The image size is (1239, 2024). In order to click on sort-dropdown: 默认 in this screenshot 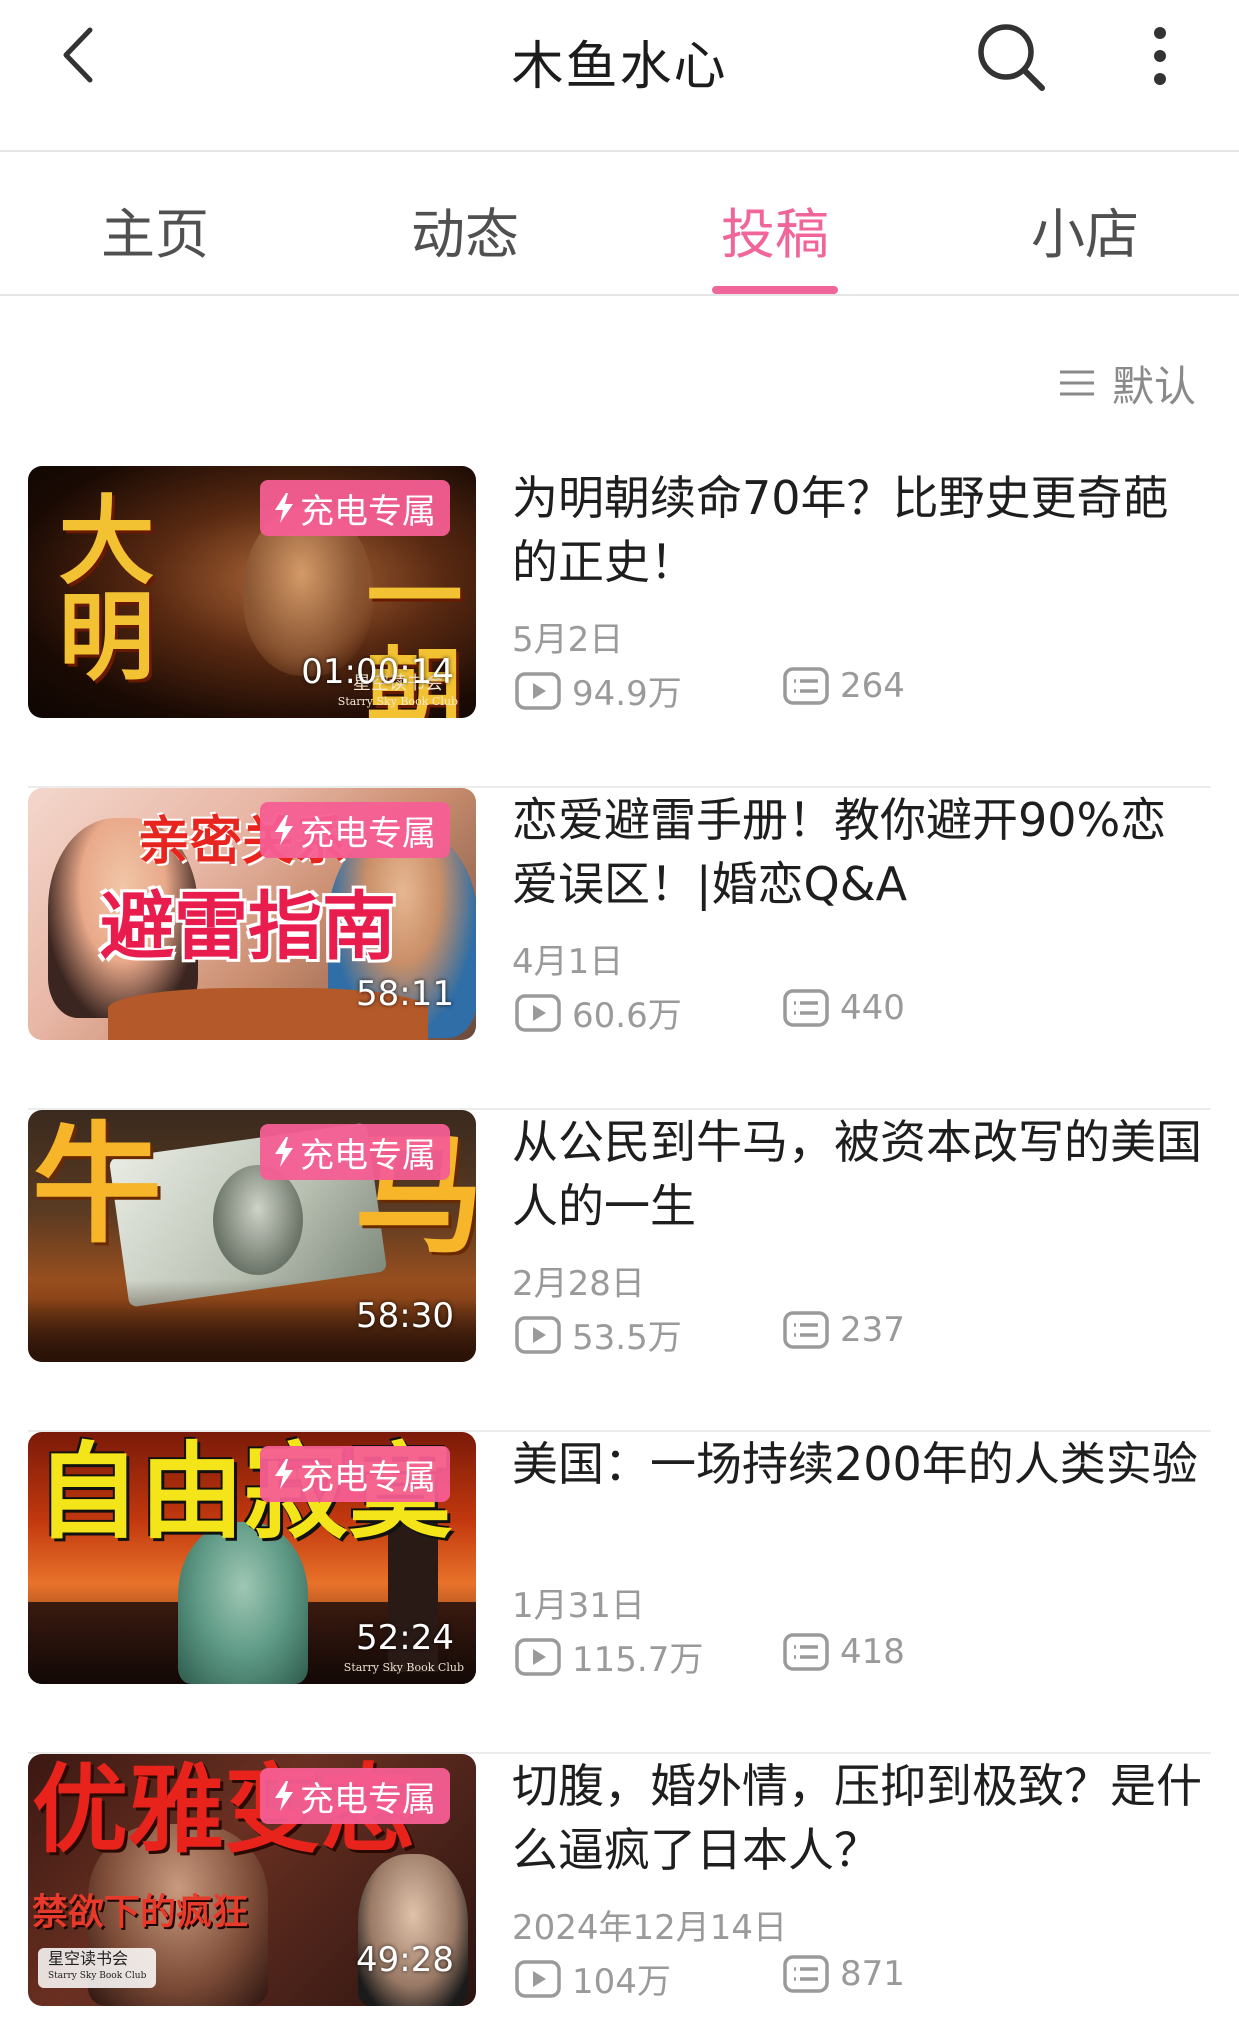, I will do `click(1127, 383)`.